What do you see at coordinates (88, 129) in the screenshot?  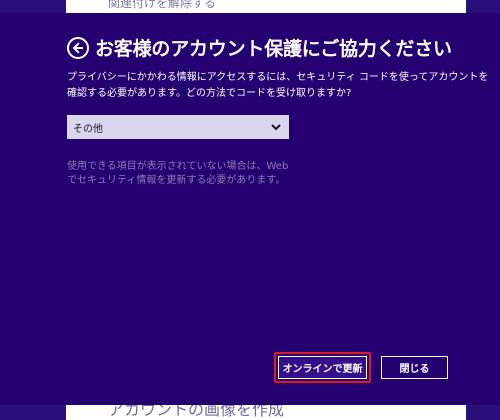 I see `select-value: その他` at bounding box center [88, 129].